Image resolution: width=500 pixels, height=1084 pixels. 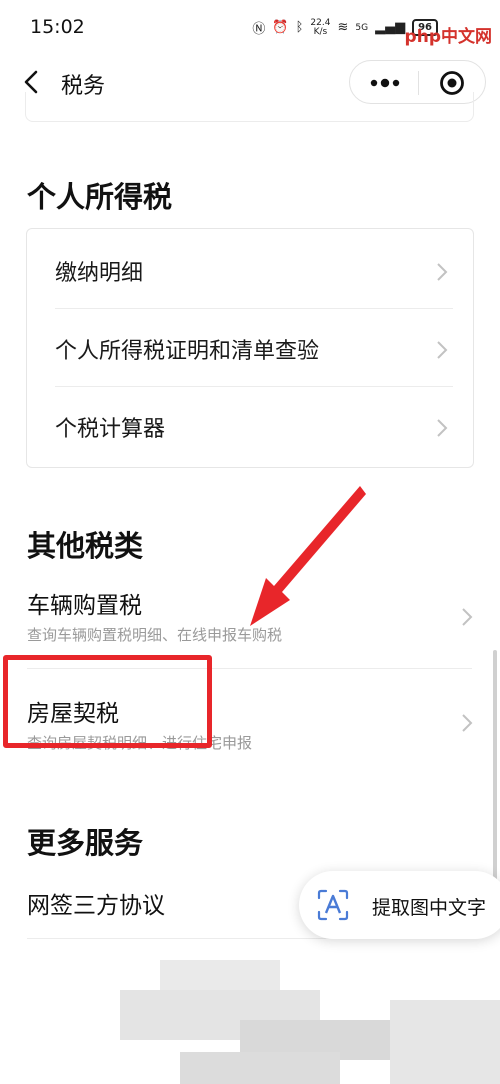 I want to click on net-speed-unit: K/s, so click(x=320, y=31).